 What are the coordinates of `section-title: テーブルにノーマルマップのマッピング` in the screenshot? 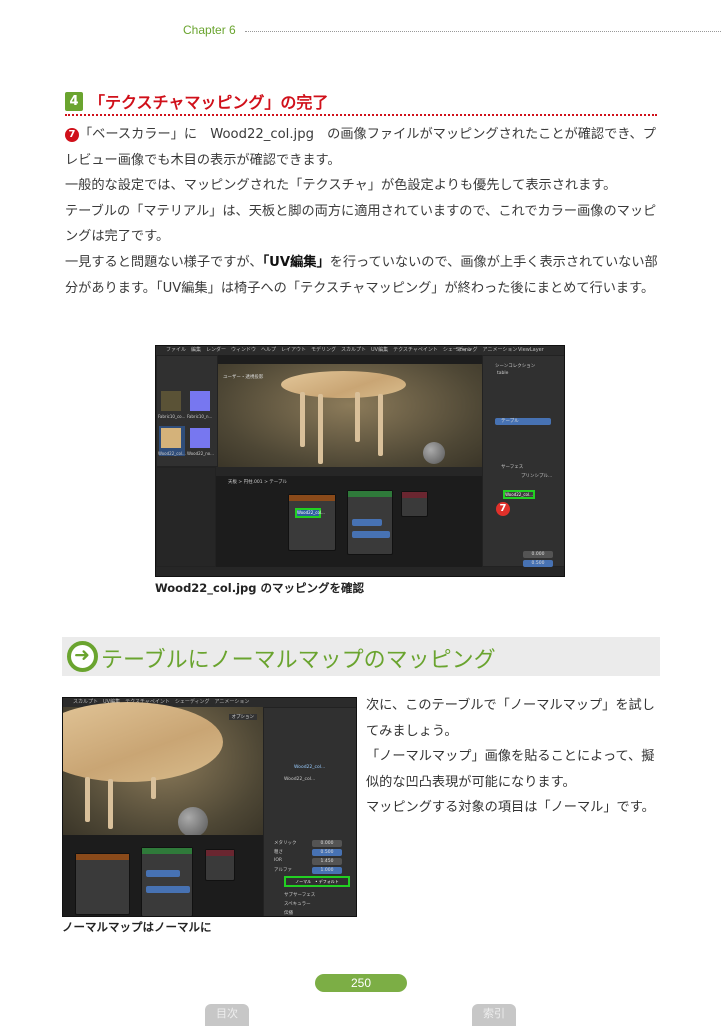 It's located at (298, 660).